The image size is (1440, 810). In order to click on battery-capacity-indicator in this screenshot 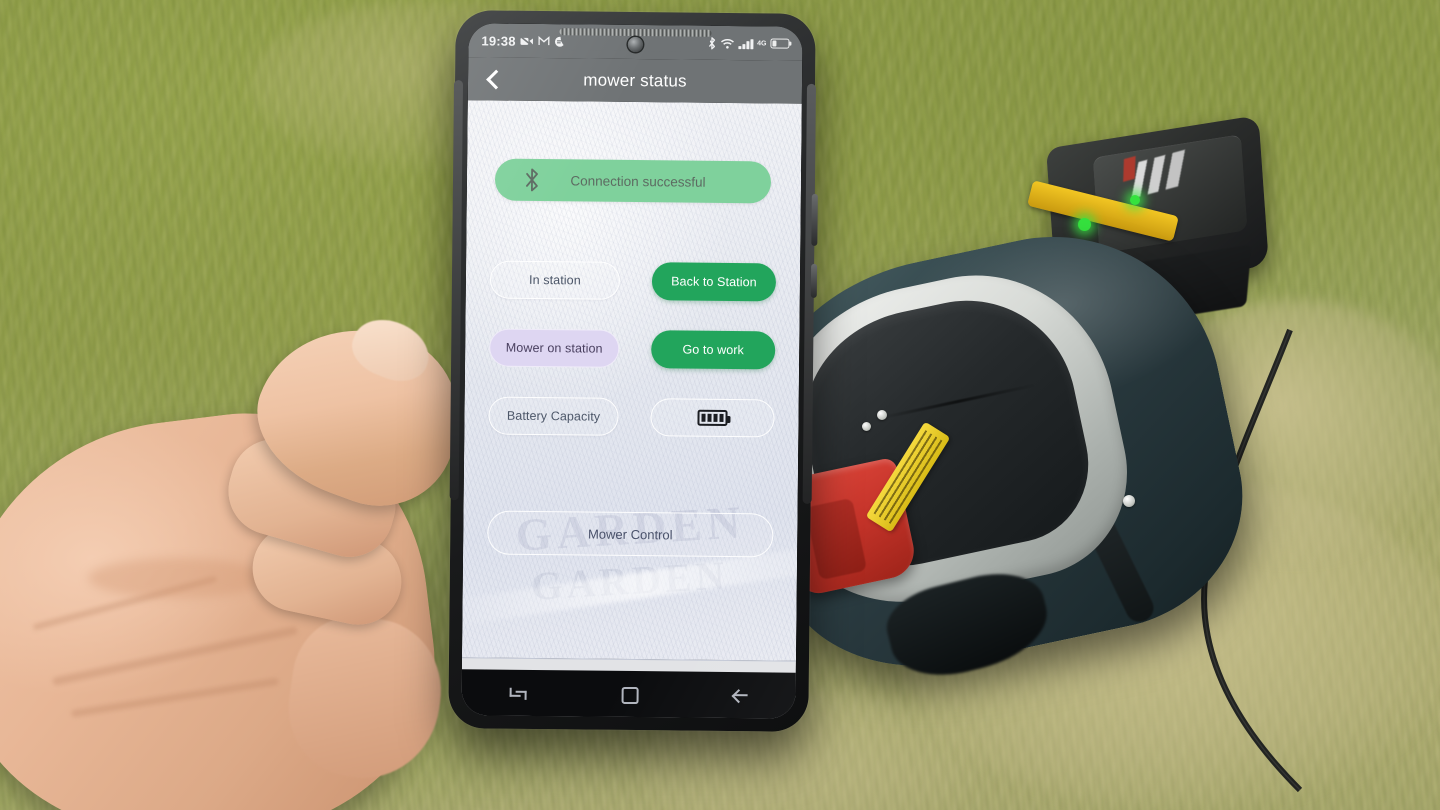, I will do `click(712, 418)`.